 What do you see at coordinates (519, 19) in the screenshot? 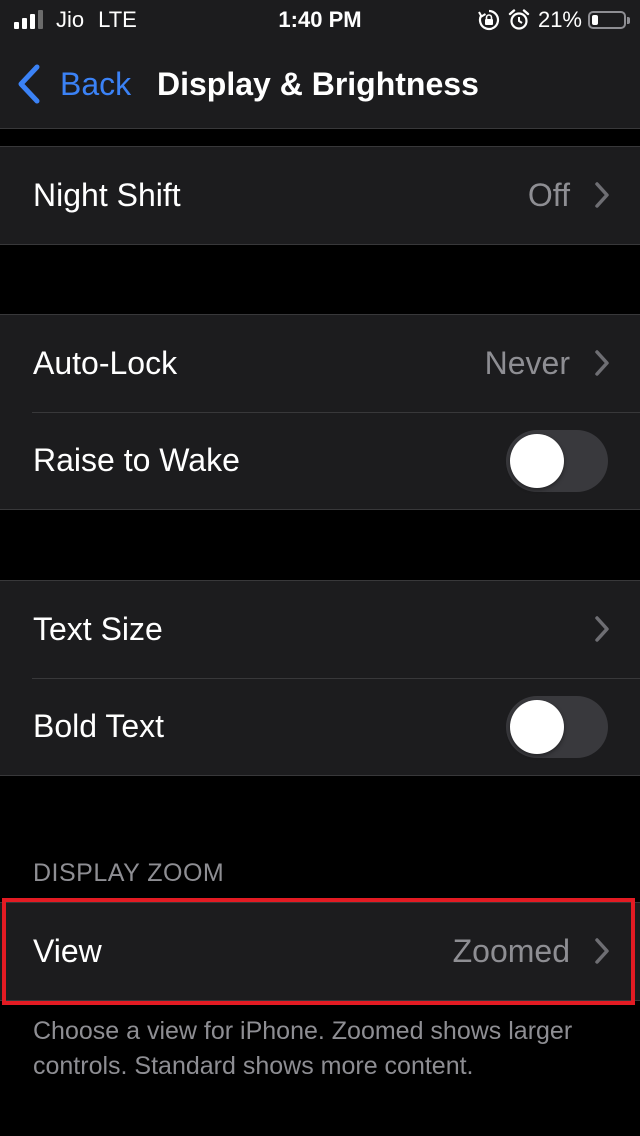
I see `alarm-icon` at bounding box center [519, 19].